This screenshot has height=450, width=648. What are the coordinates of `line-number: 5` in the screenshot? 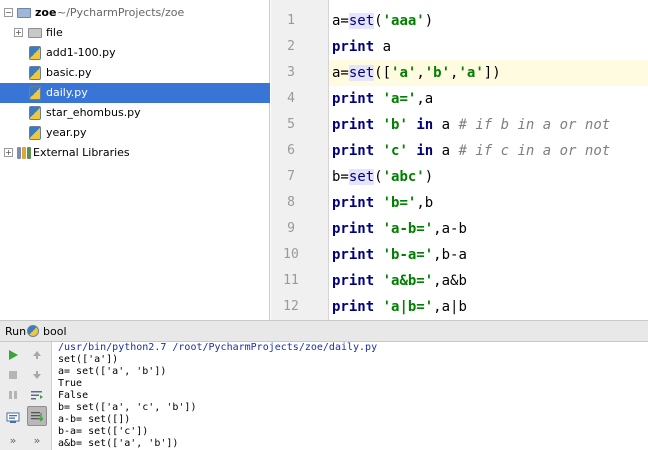 It's located at (291, 124).